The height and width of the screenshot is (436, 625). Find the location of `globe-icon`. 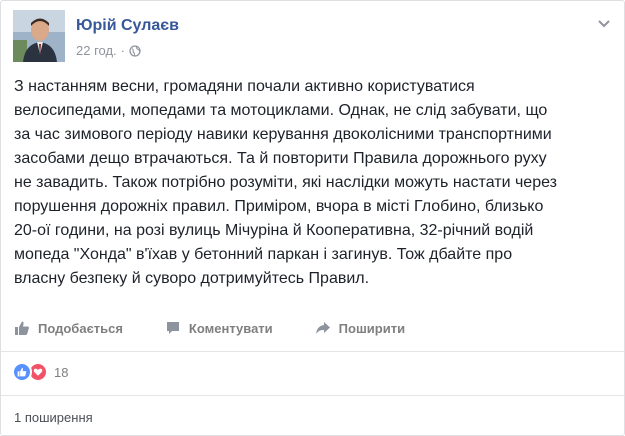

globe-icon is located at coordinates (135, 50).